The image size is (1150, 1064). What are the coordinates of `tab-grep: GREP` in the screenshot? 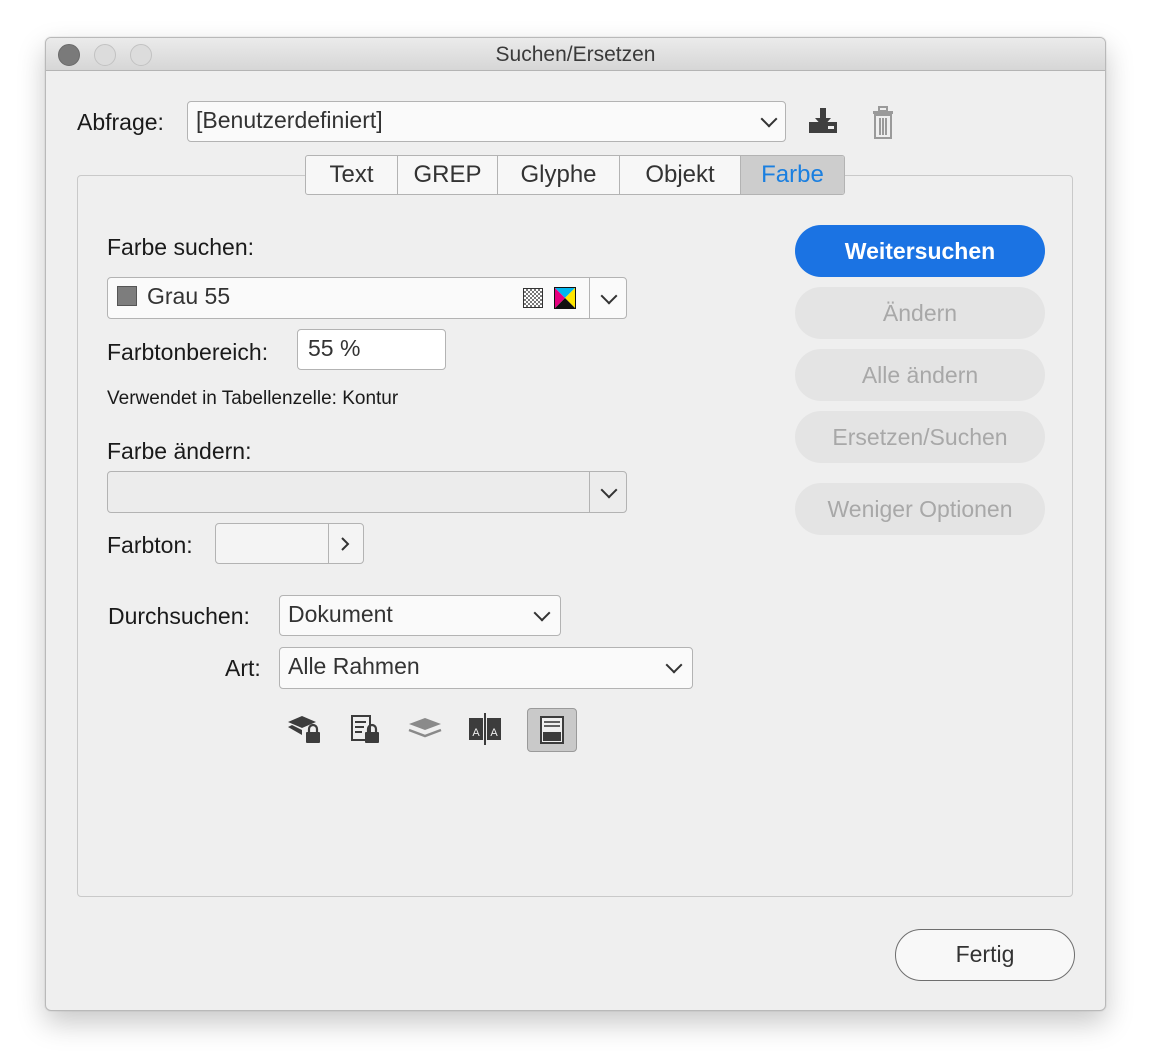 It's located at (448, 175).